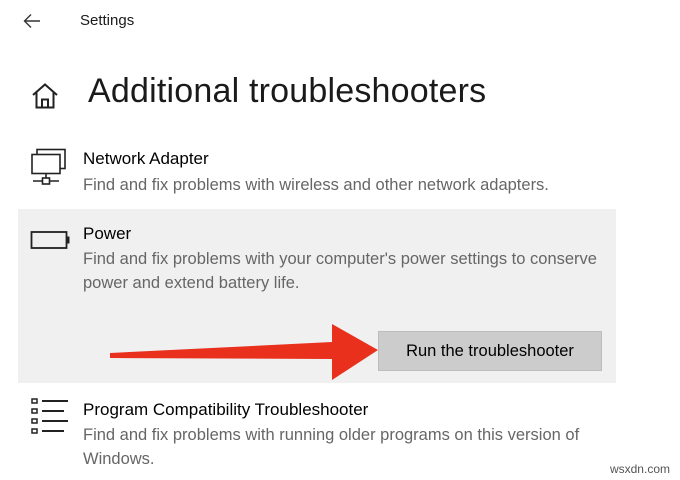  Describe the element at coordinates (48, 166) in the screenshot. I see `network-adapter-icon` at that location.